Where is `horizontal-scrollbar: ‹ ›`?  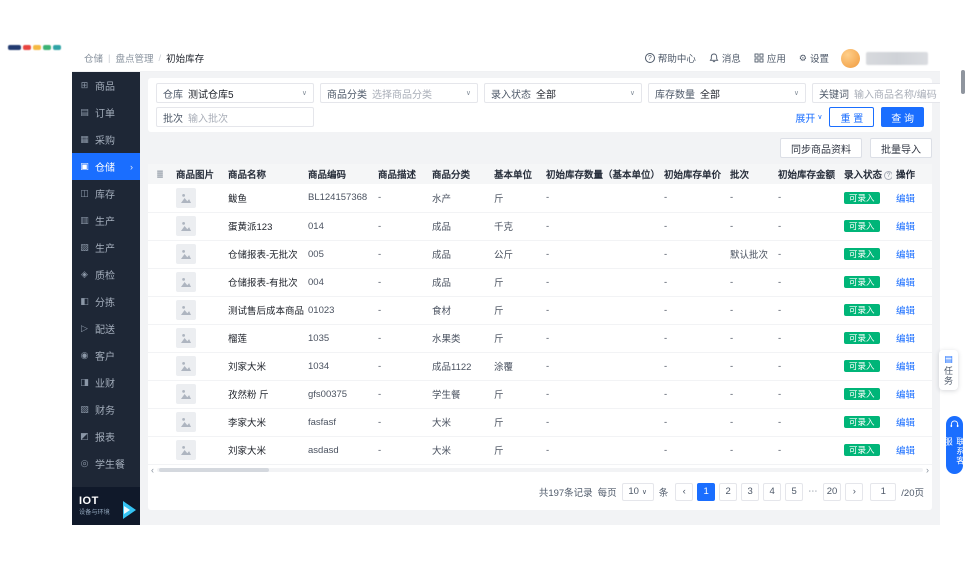 horizontal-scrollbar: ‹ › is located at coordinates (540, 470).